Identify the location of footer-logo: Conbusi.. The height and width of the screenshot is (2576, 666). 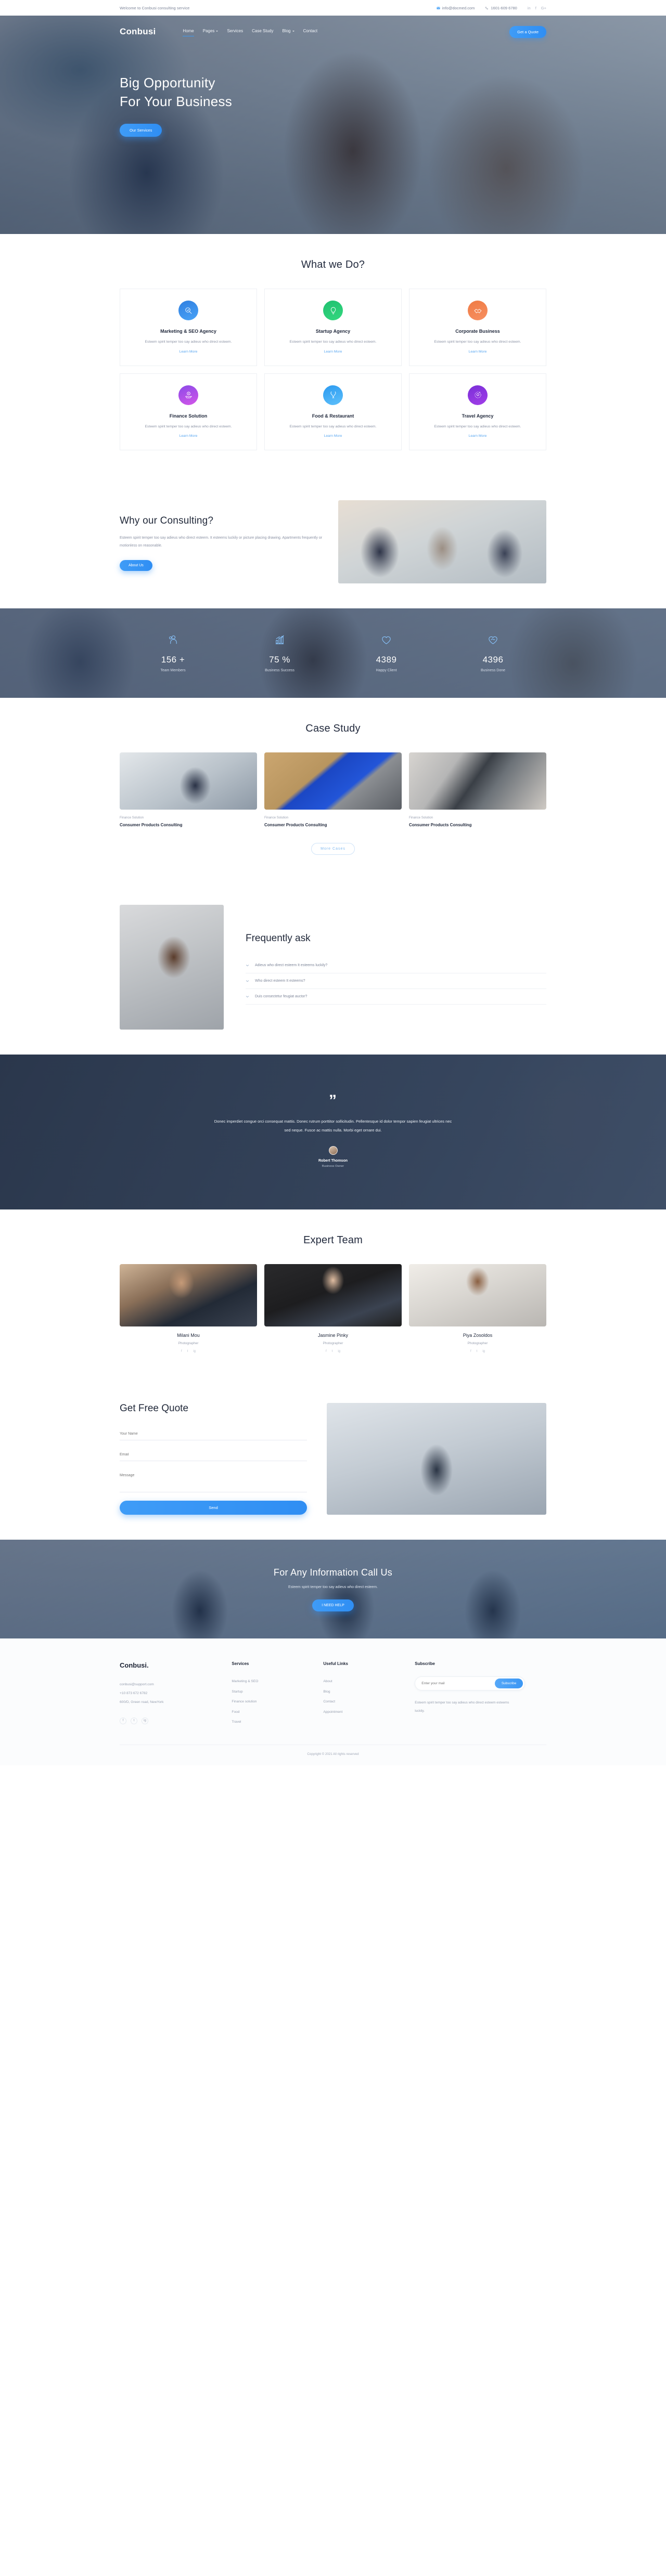
(171, 1665).